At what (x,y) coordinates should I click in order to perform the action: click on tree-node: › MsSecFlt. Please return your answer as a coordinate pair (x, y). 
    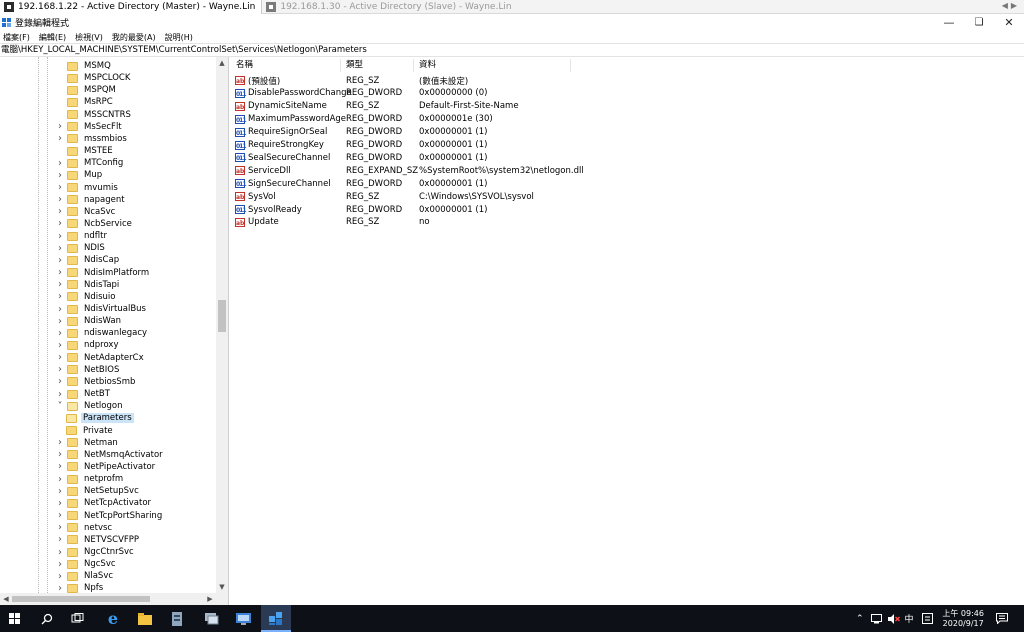
    Looking at the image, I should click on (90, 127).